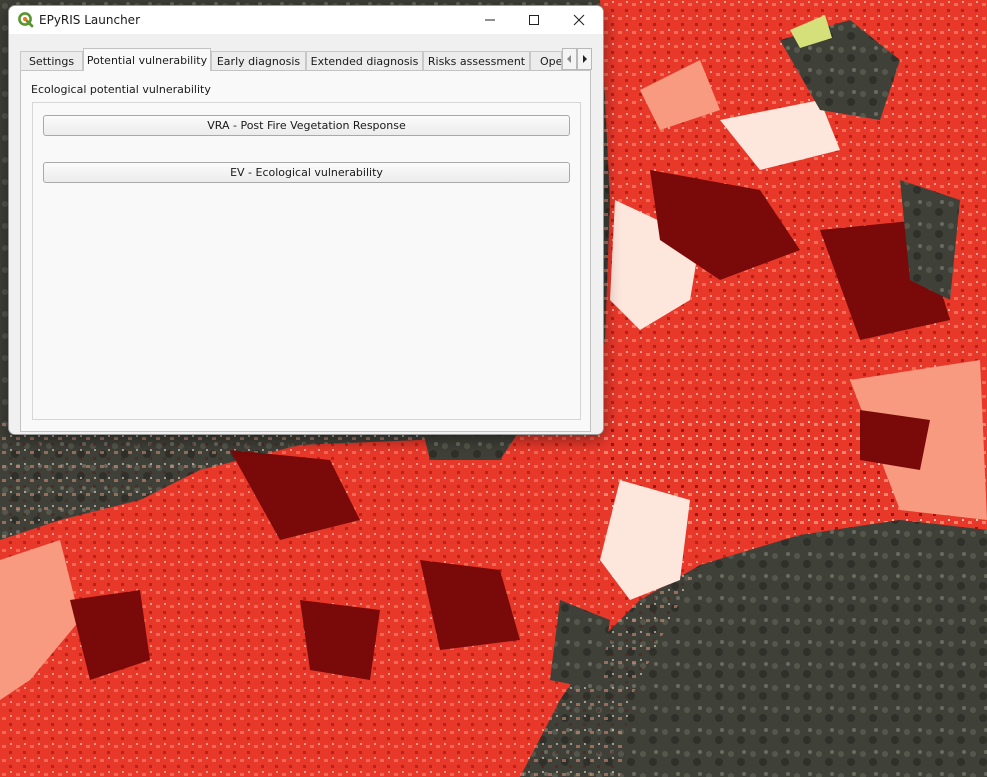 This screenshot has width=987, height=777. I want to click on chevron-right-icon, so click(585, 59).